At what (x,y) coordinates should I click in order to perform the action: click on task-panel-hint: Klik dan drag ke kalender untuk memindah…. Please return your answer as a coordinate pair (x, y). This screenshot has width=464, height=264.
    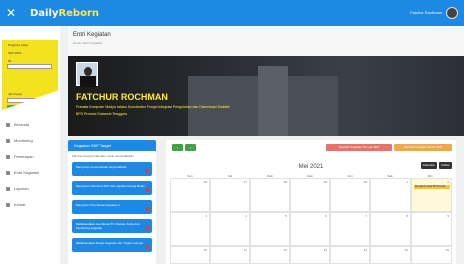
    Looking at the image, I should click on (103, 156).